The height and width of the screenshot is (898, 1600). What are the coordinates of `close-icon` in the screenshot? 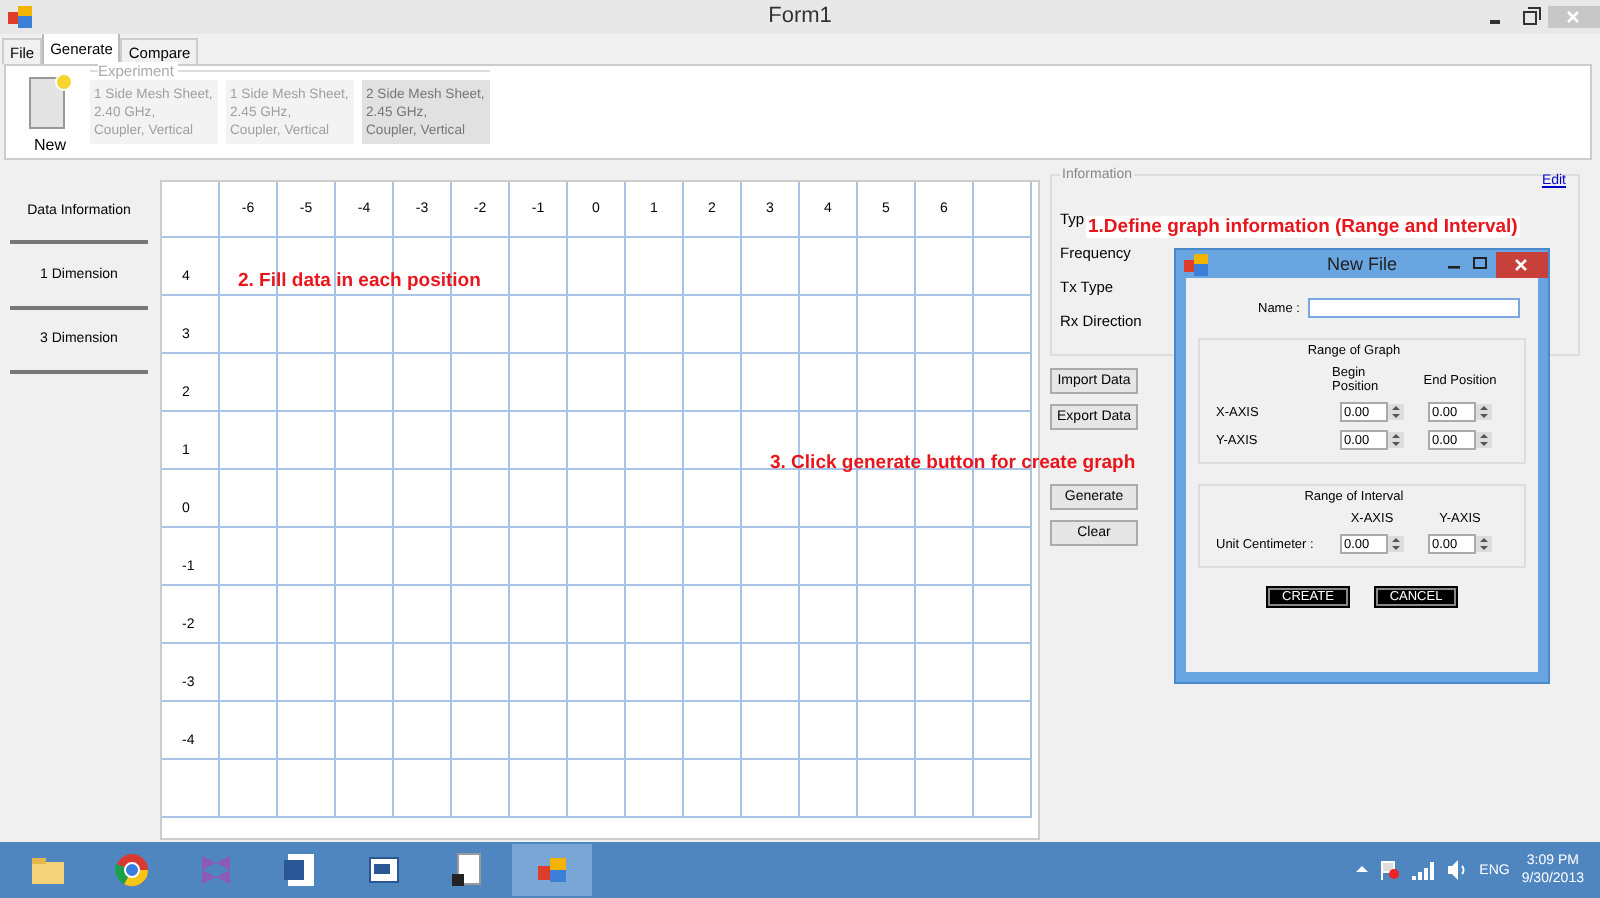 It's located at (1522, 264).